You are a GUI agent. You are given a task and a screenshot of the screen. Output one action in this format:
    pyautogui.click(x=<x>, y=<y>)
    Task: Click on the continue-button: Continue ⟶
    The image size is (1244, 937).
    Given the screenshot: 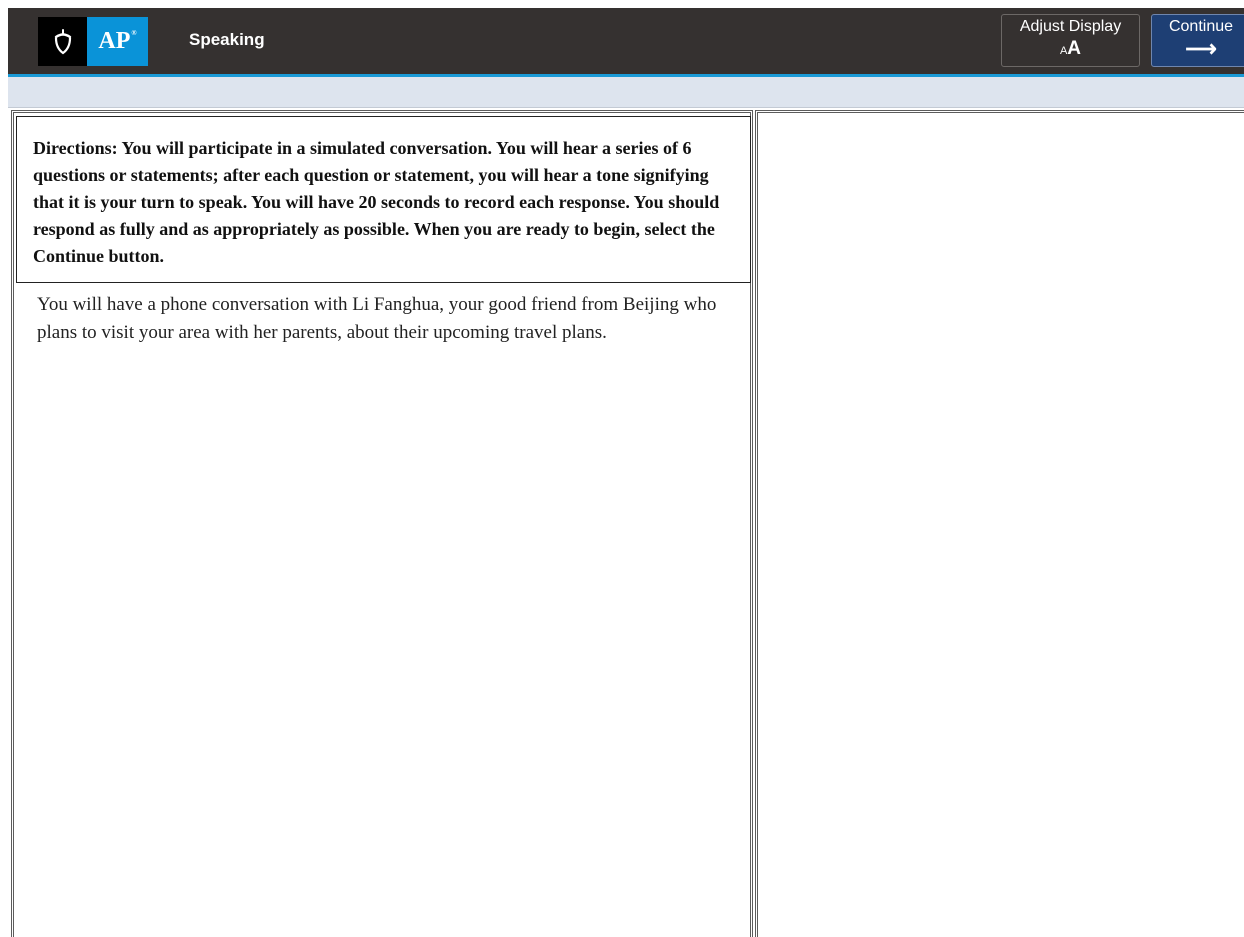 What is the action you would take?
    pyautogui.click(x=1197, y=40)
    